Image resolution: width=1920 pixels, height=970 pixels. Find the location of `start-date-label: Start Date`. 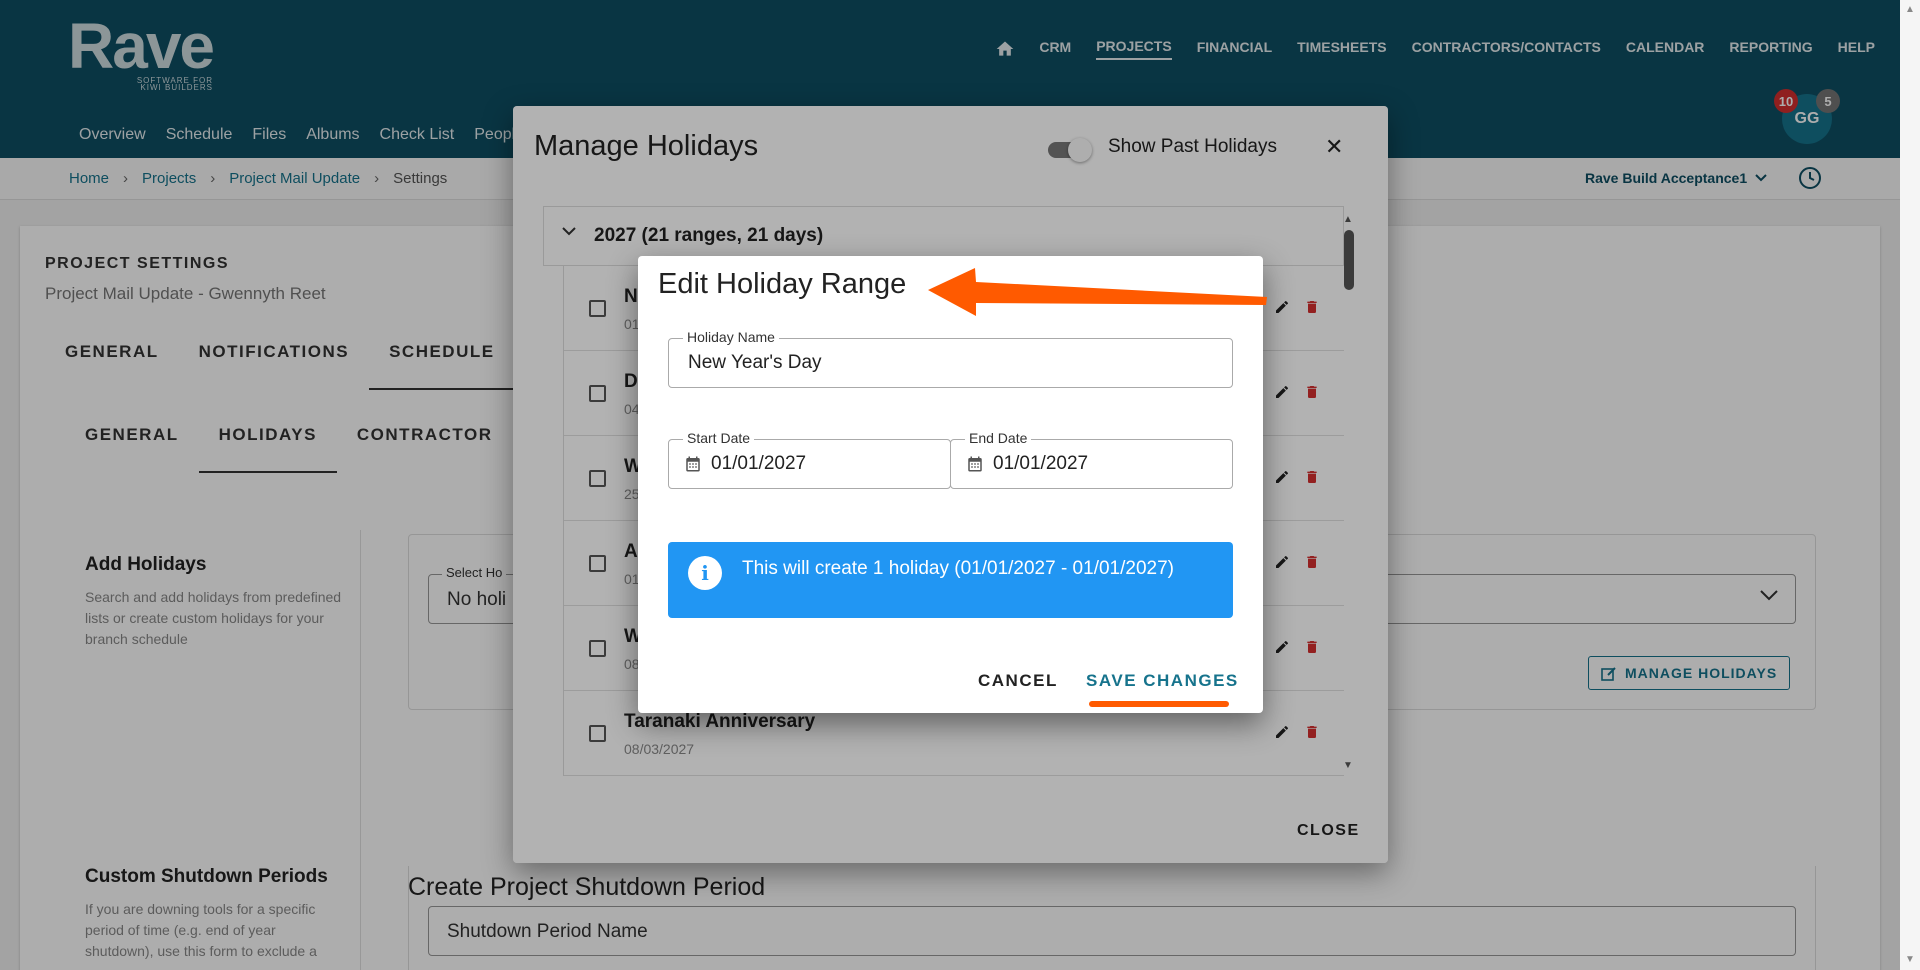

start-date-label: Start Date is located at coordinates (719, 438).